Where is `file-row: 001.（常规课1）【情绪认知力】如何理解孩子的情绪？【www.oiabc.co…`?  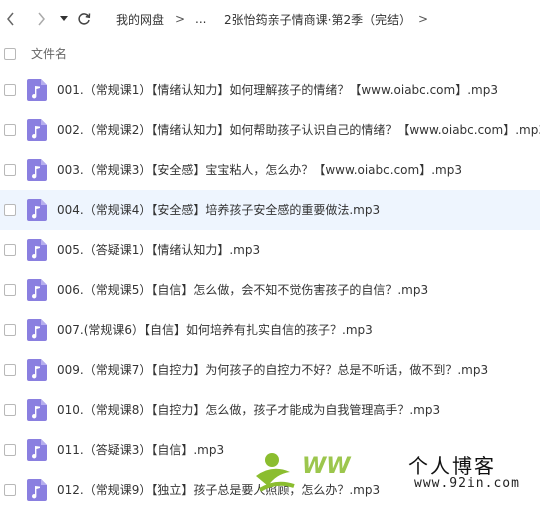
file-row: 001.（常规课1）【情绪认知力】如何理解孩子的情绪？【www.oiabc.co… is located at coordinates (270, 90).